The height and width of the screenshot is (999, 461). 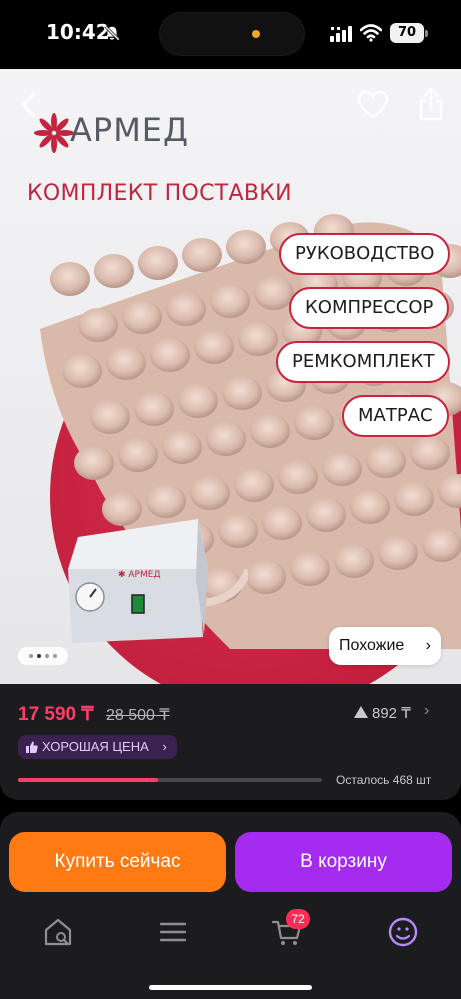 What do you see at coordinates (369, 308) in the screenshot?
I see `kit-item-label: КОМПРЕССОР` at bounding box center [369, 308].